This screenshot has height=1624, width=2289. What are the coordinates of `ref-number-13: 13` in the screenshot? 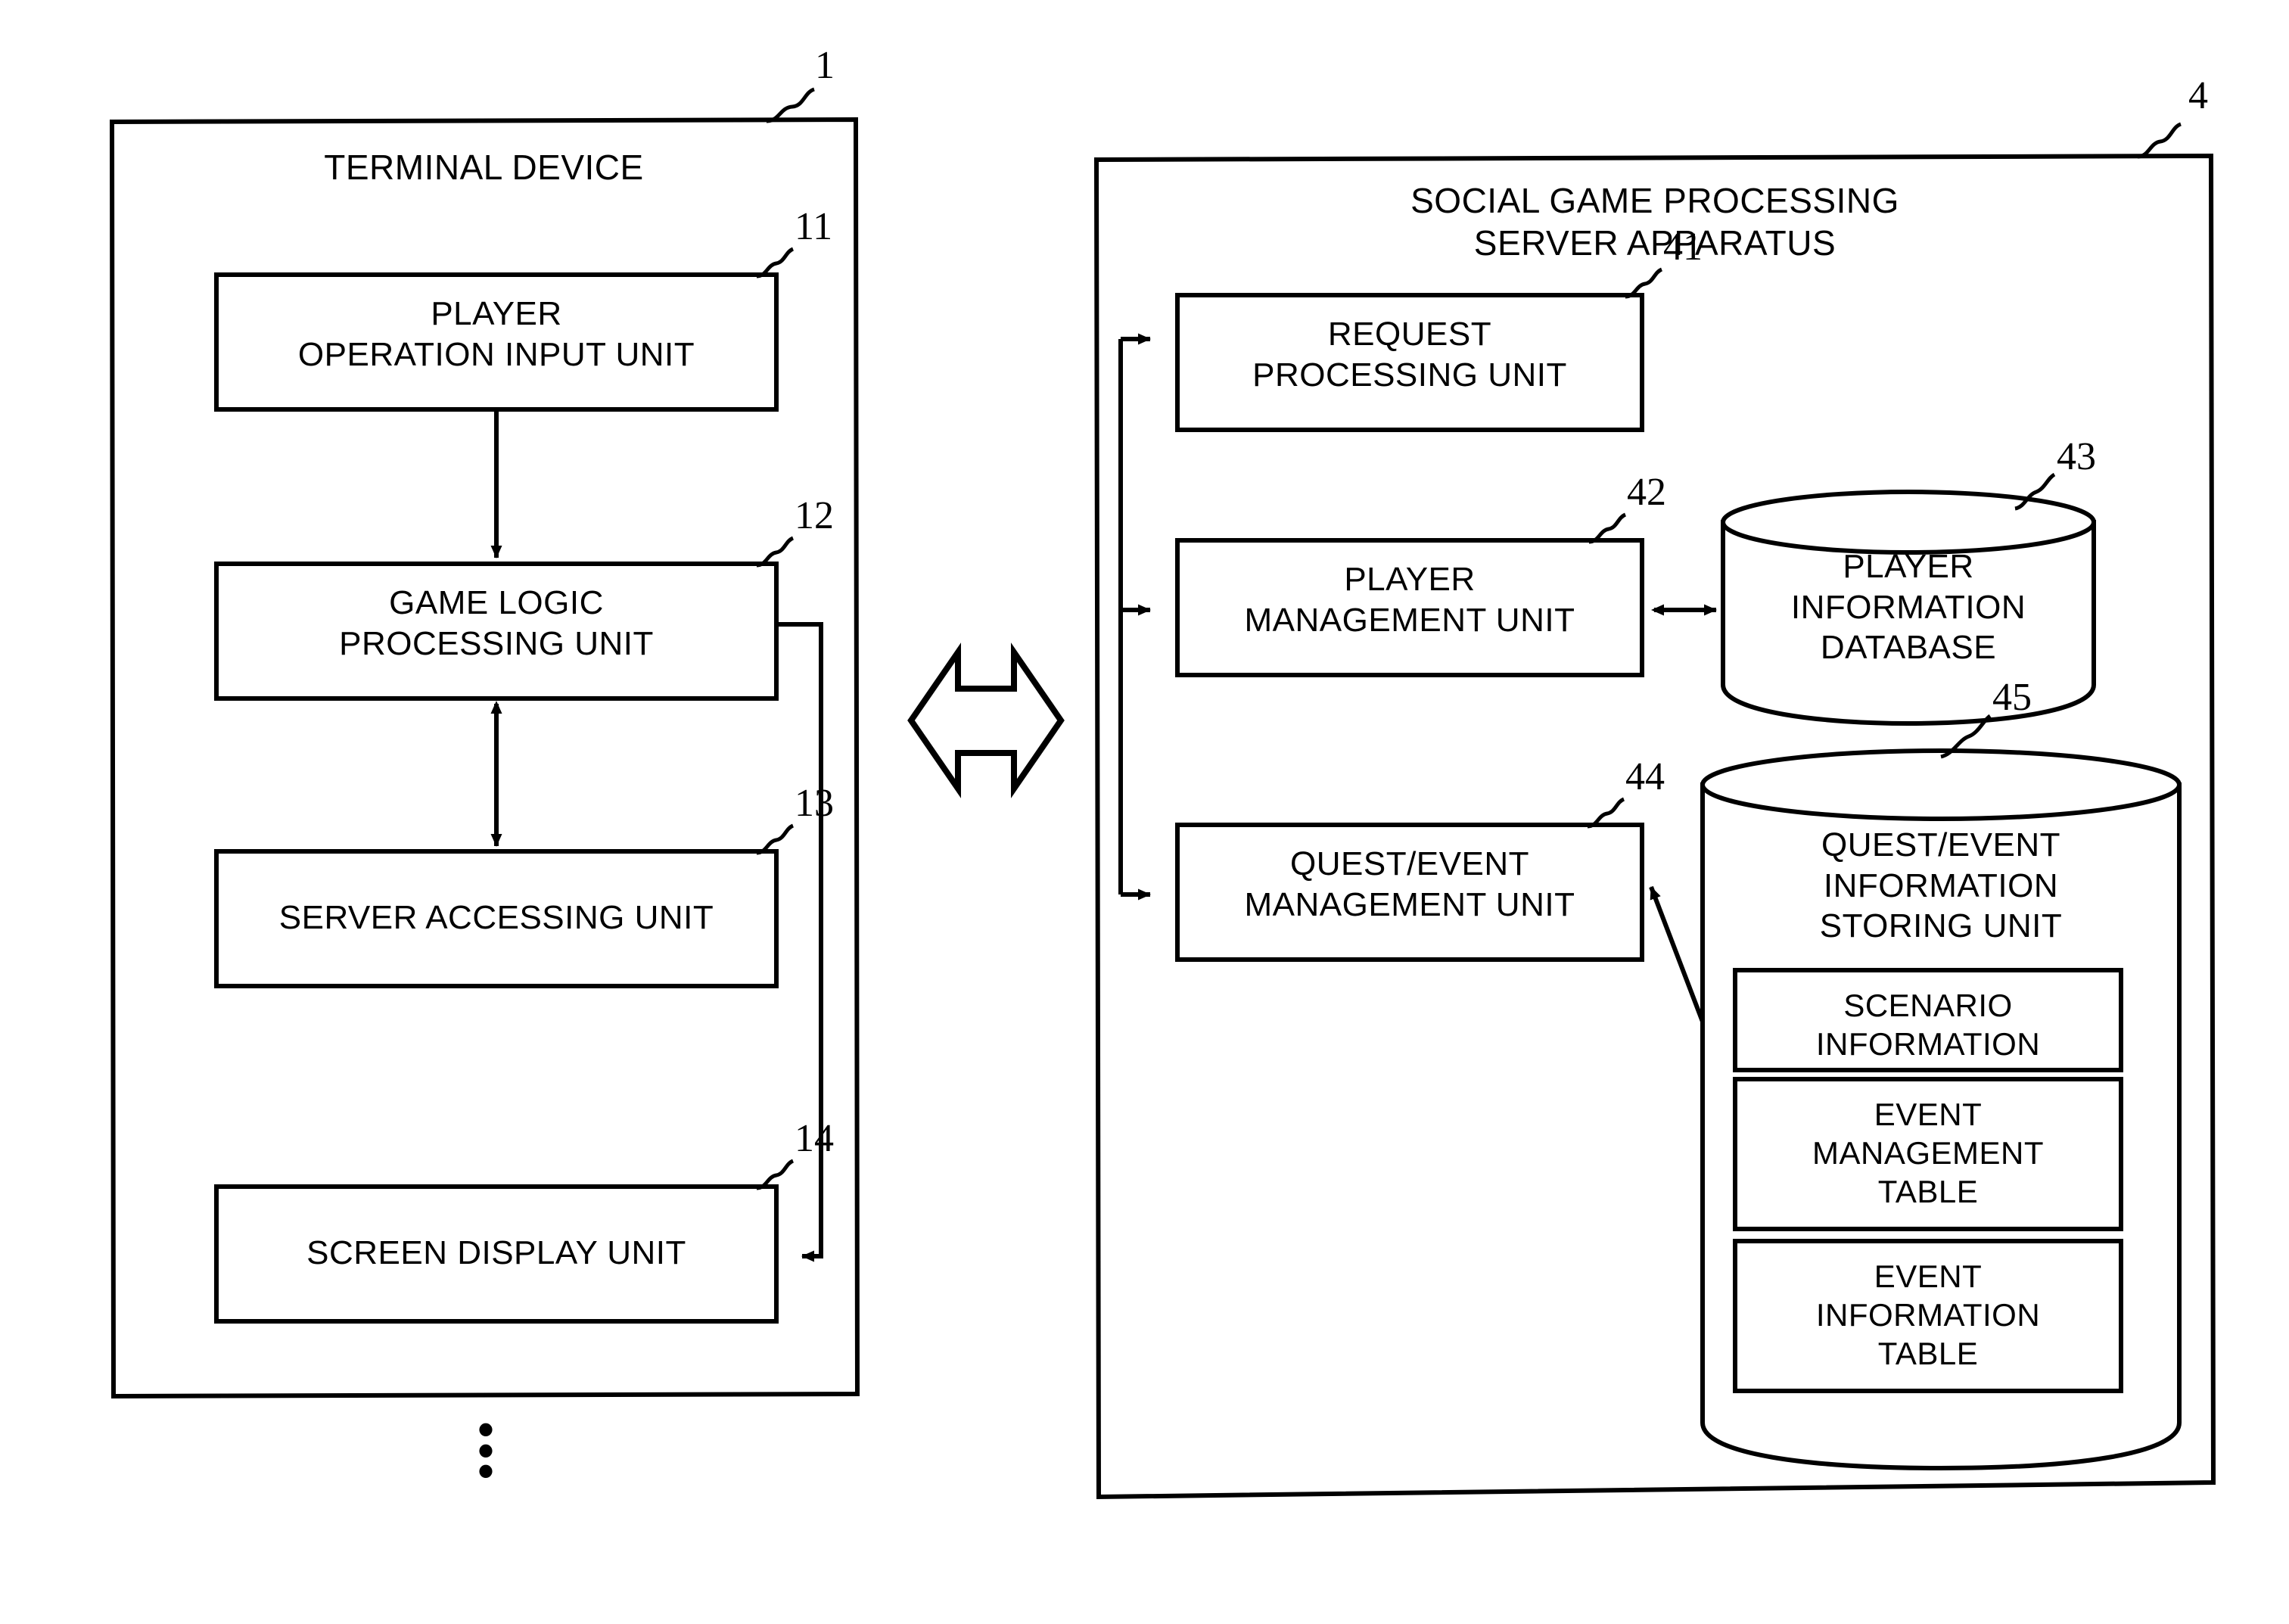 It's located at (814, 803).